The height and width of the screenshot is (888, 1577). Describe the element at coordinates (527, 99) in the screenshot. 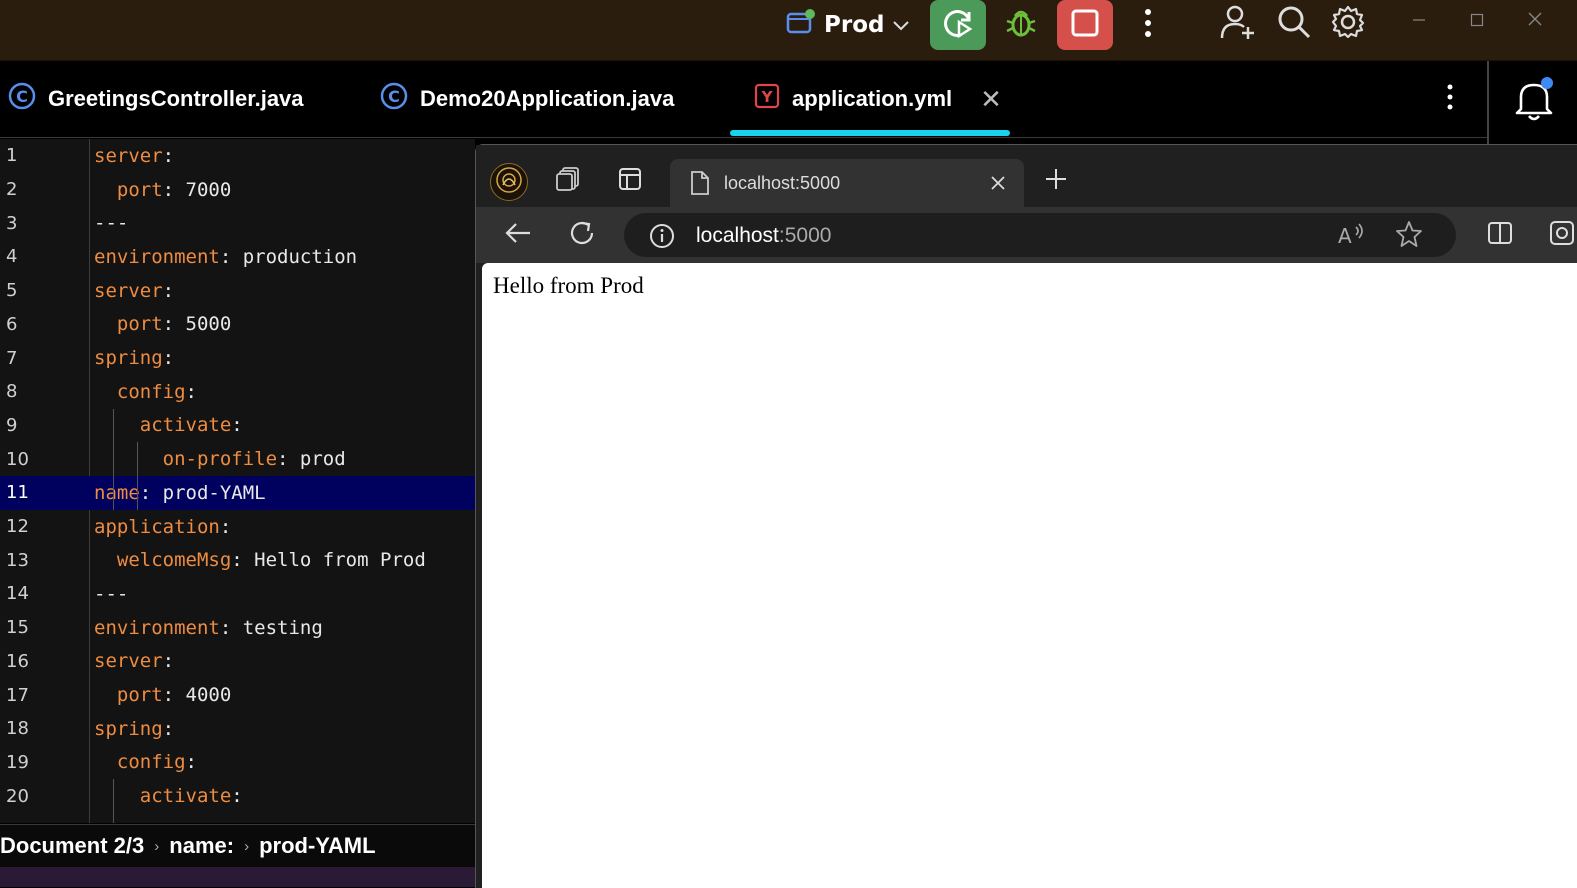

I see `tab-demo20-application: C Demo20Application.java` at that location.